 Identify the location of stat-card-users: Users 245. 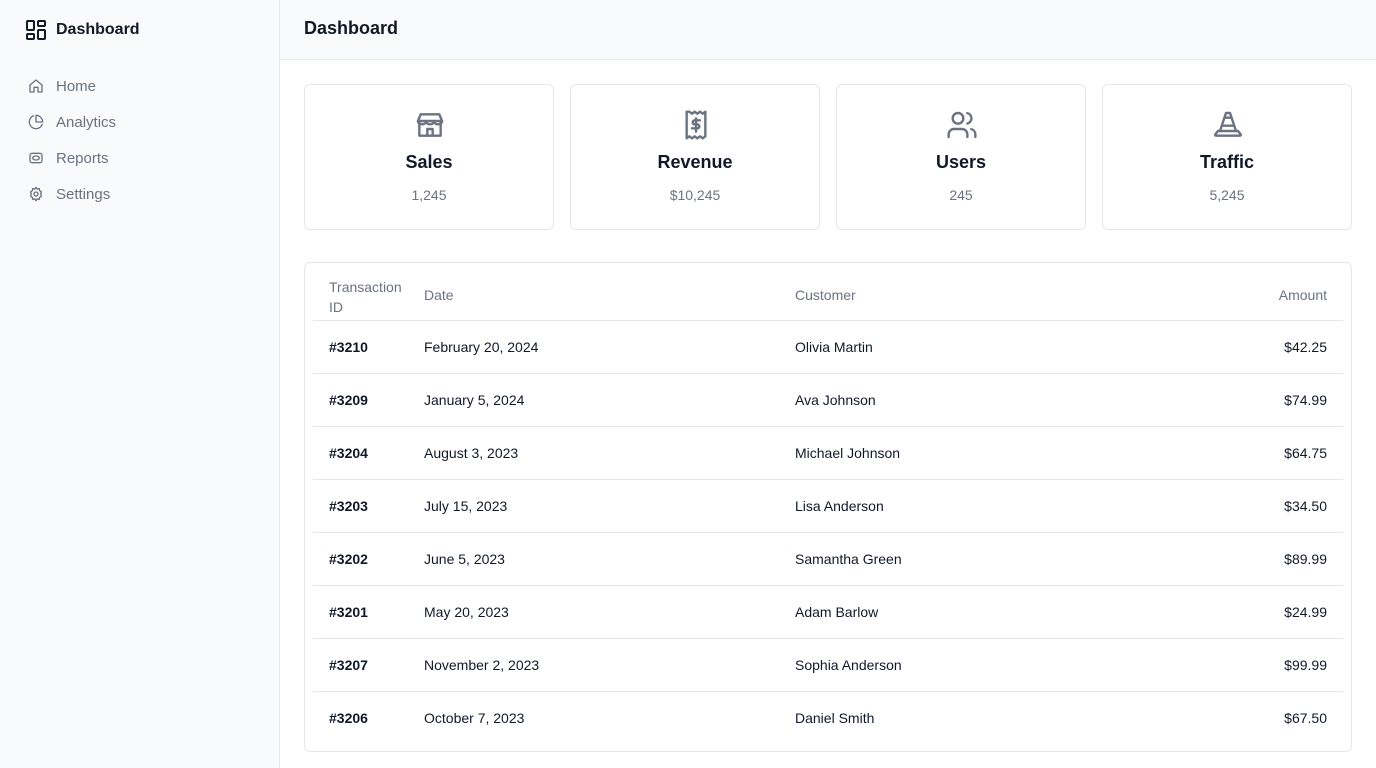
(961, 157).